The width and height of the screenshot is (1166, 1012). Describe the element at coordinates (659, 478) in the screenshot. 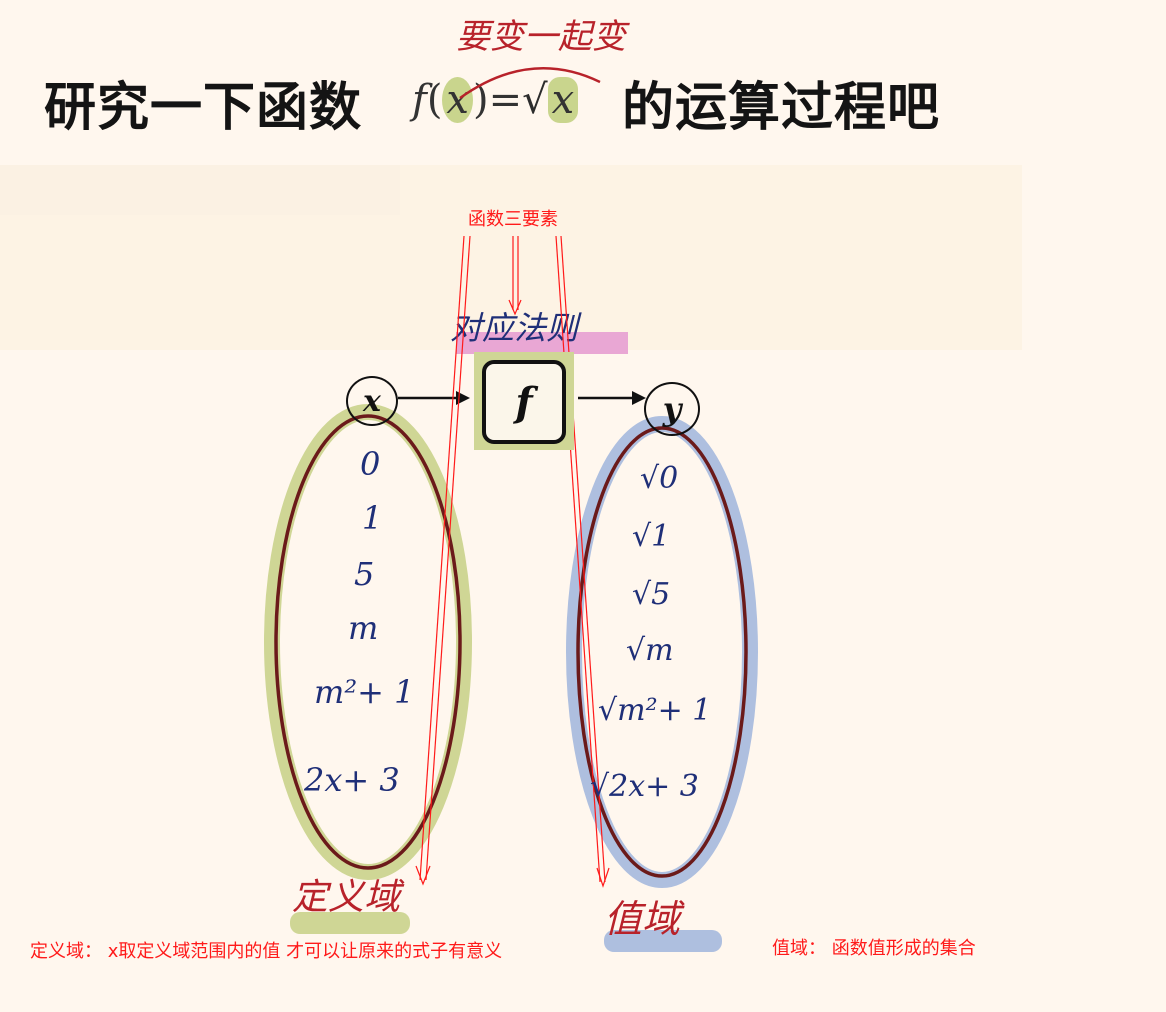

I see `range-value: √0` at that location.